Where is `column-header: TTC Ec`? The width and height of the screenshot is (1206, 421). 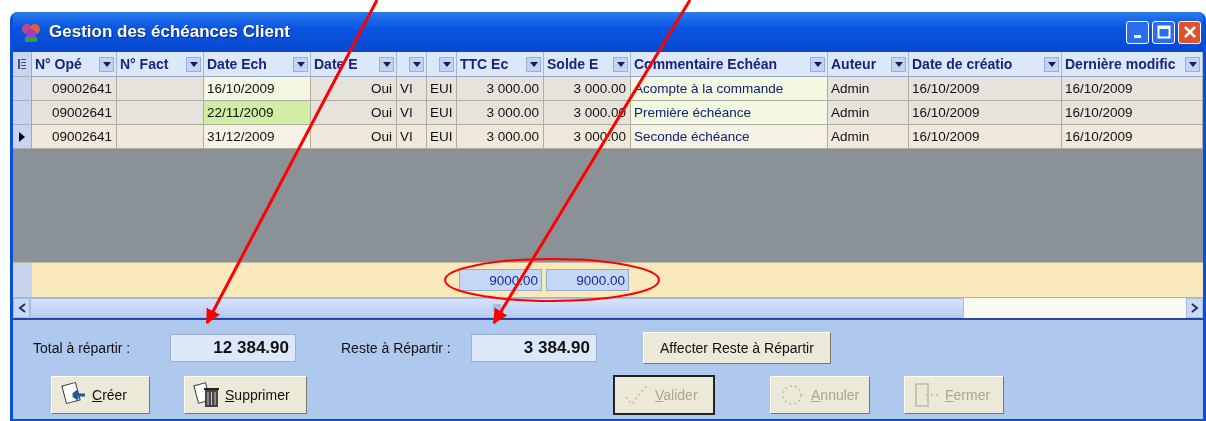 column-header: TTC Ec is located at coordinates (500, 64).